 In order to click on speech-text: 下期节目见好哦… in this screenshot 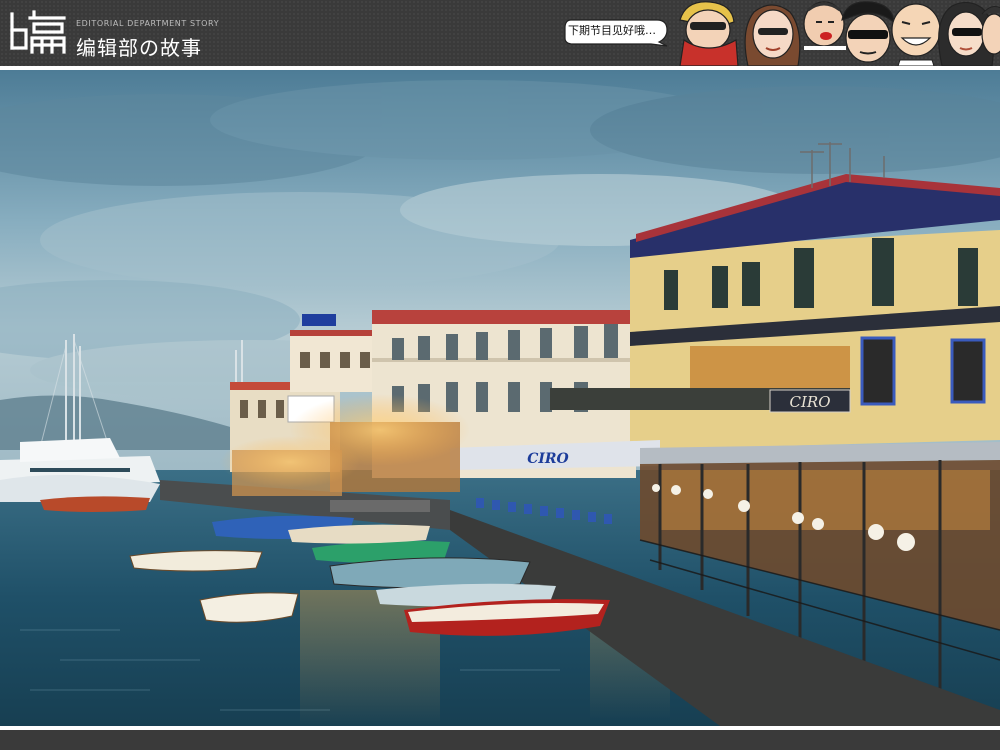, I will do `click(612, 30)`.